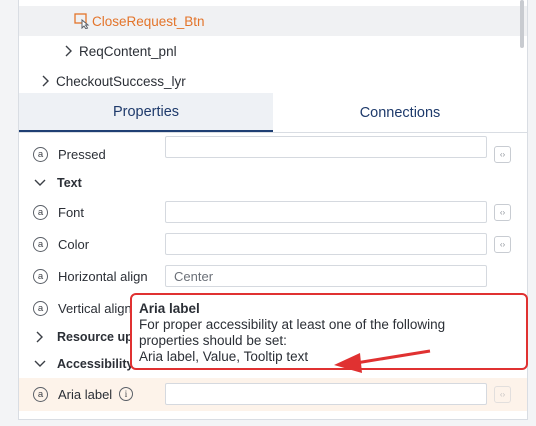  Describe the element at coordinates (273, 81) in the screenshot. I see `tree-item-checkoutsuccess-lyr: CheckoutSuccess_lyr` at that location.